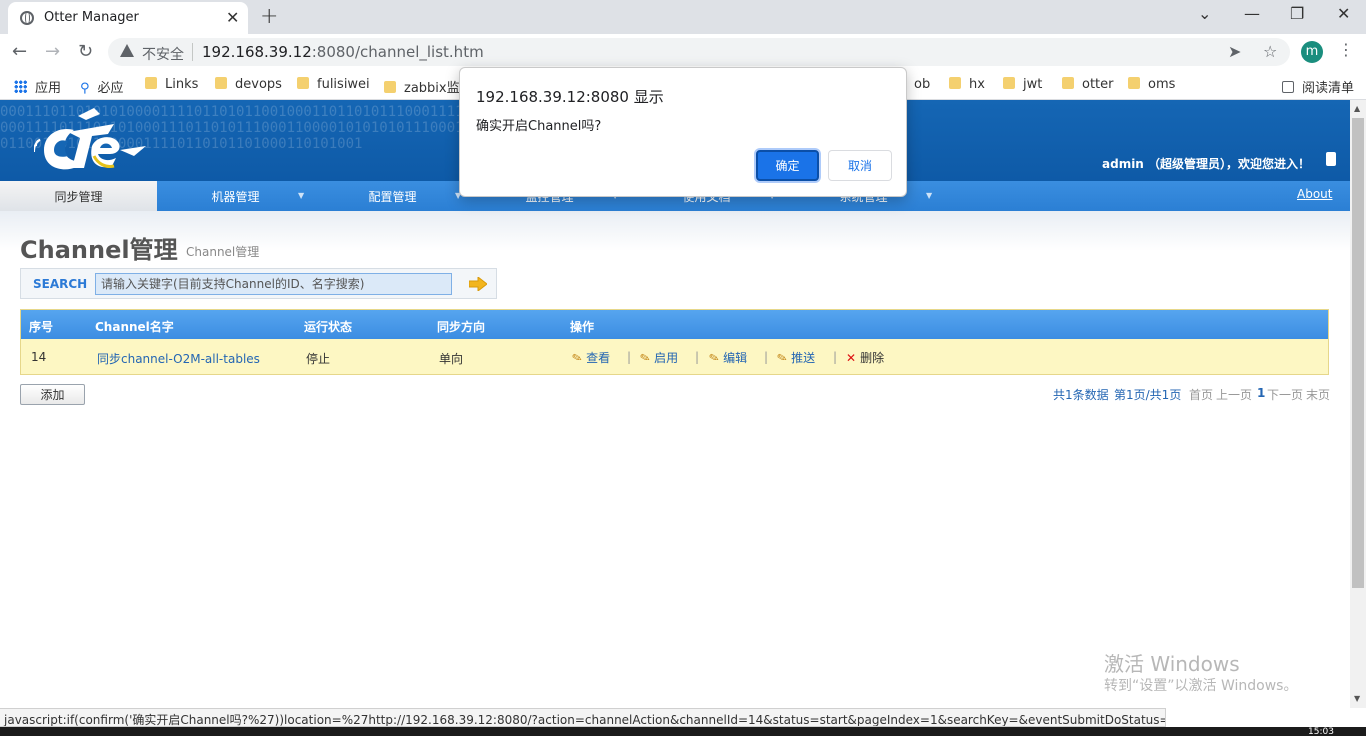 The width and height of the screenshot is (1366, 736). I want to click on pager-first: 首页, so click(1201, 394).